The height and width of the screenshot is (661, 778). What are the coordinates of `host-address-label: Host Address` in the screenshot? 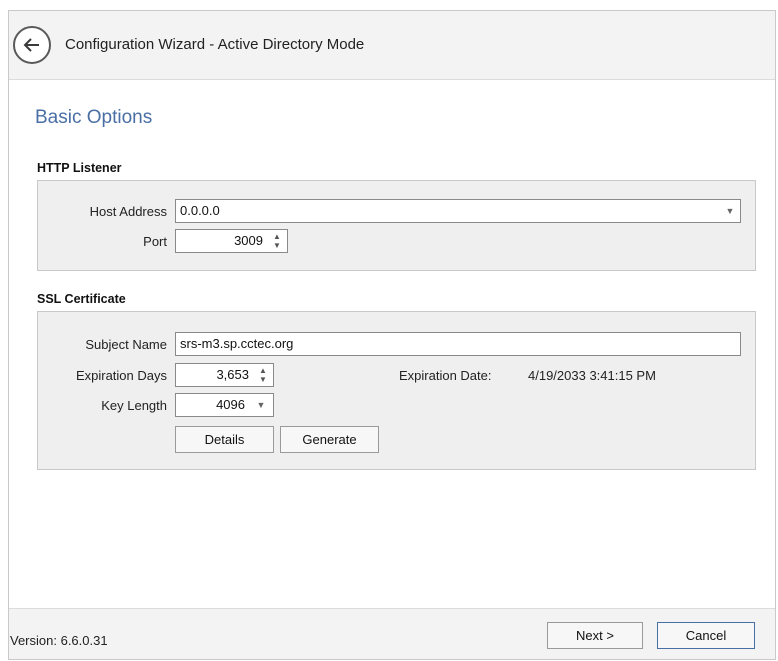 It's located at (128, 211).